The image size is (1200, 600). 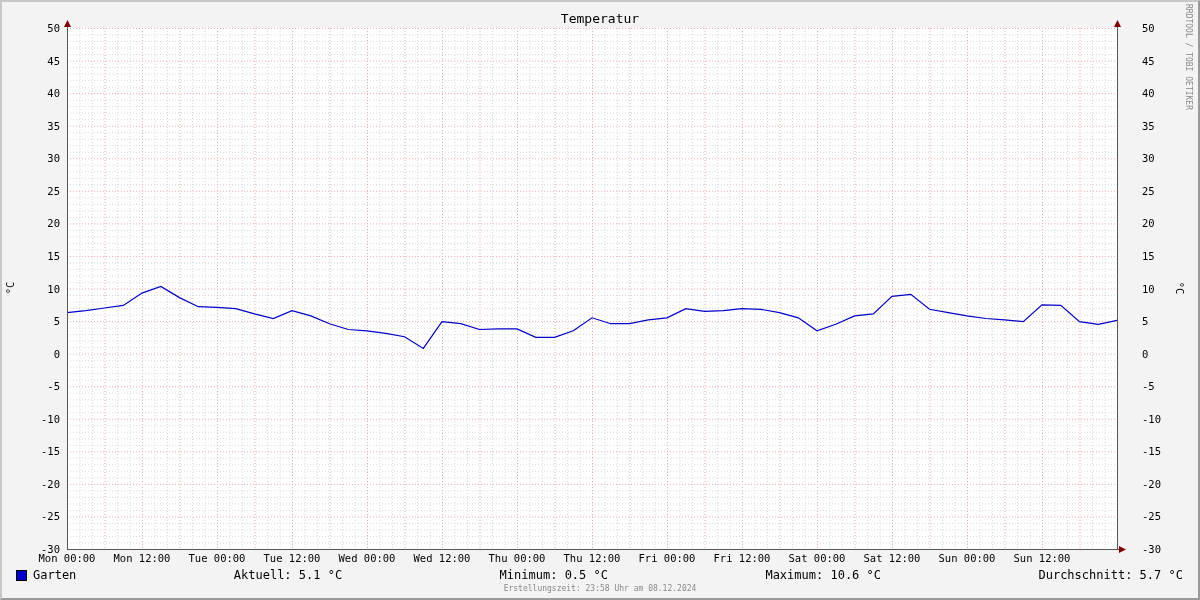 What do you see at coordinates (1110, 575) in the screenshot?
I see `statistic-label: Durchschnitt: 5.7 °C` at bounding box center [1110, 575].